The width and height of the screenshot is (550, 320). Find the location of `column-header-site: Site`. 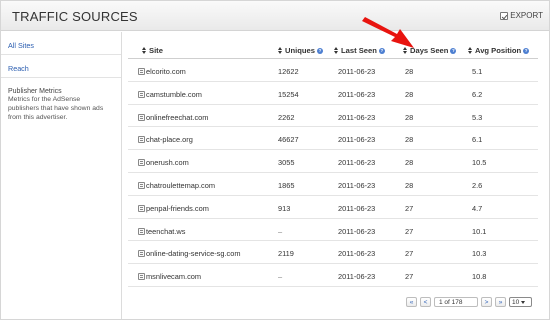

column-header-site: Site is located at coordinates (152, 50).